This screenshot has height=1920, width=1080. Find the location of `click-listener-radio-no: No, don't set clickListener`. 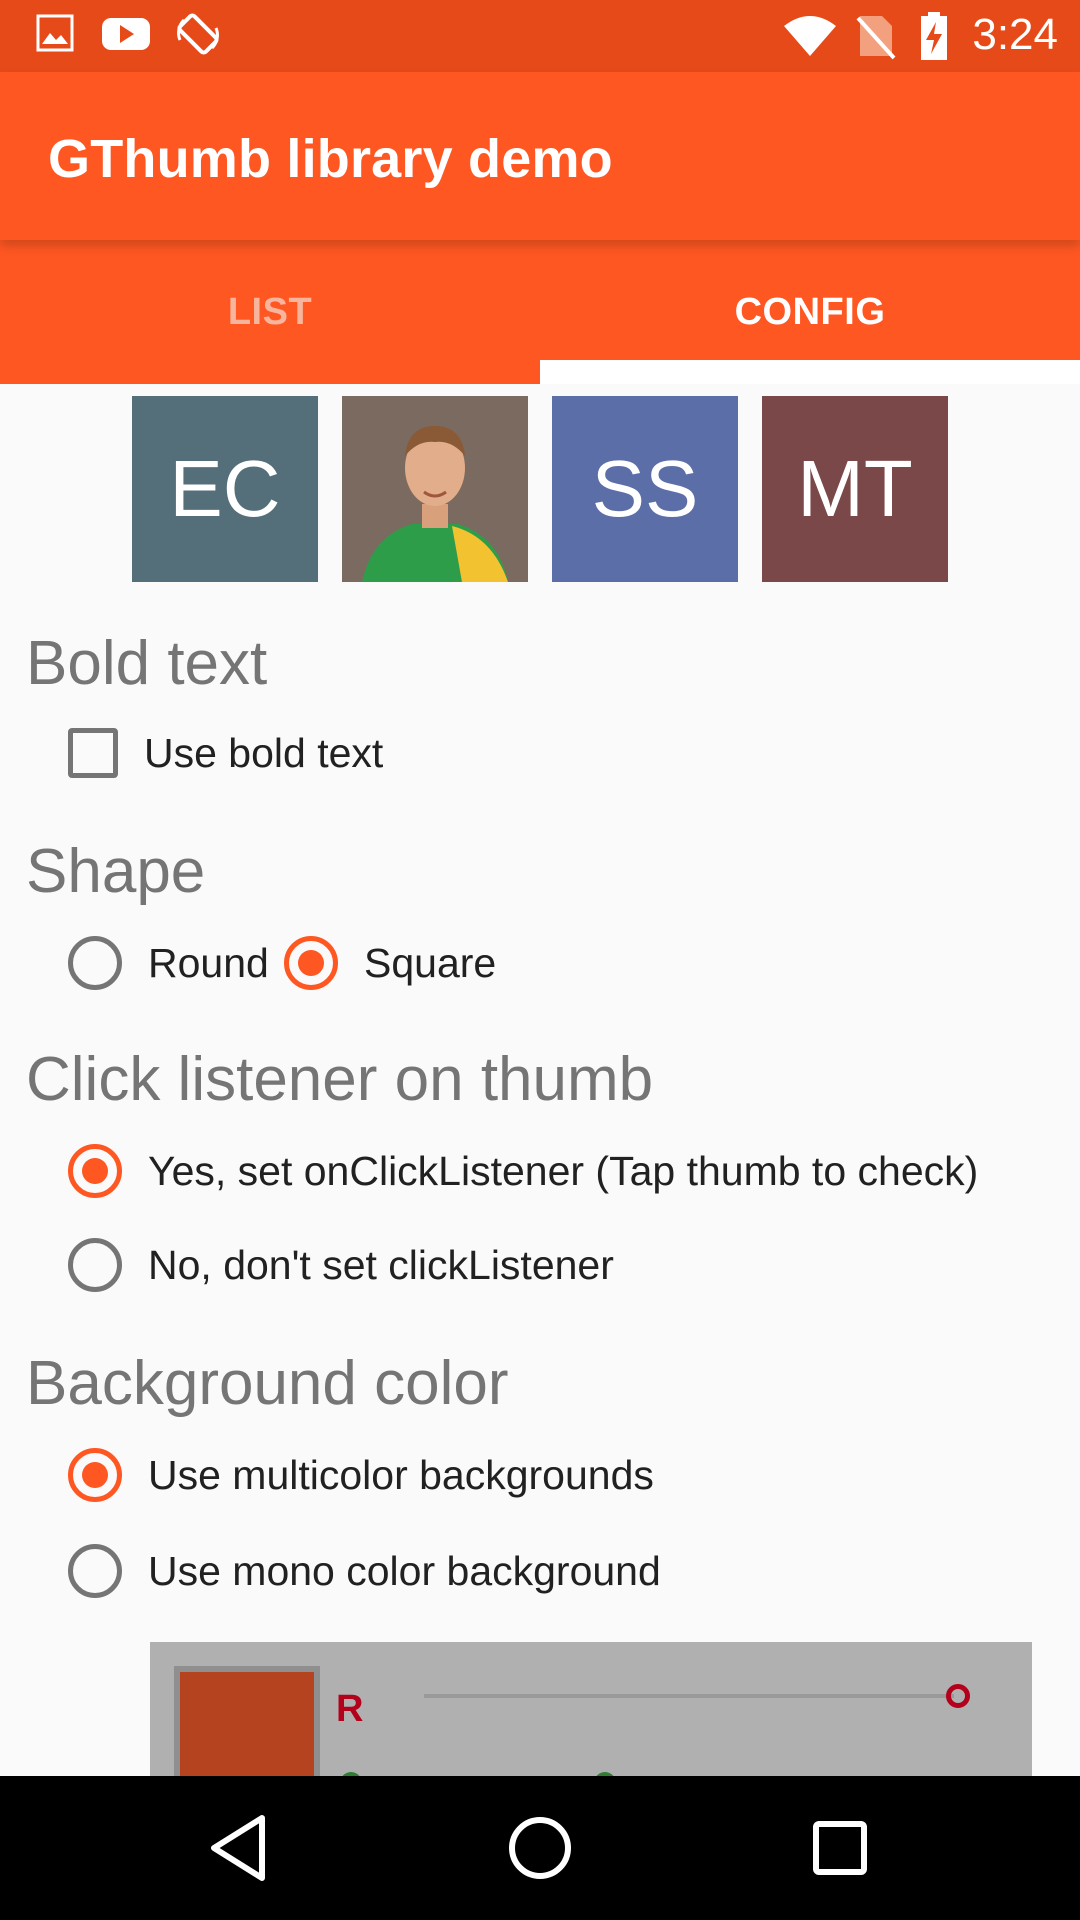

click-listener-radio-no: No, don't set clickListener is located at coordinates (341, 1265).